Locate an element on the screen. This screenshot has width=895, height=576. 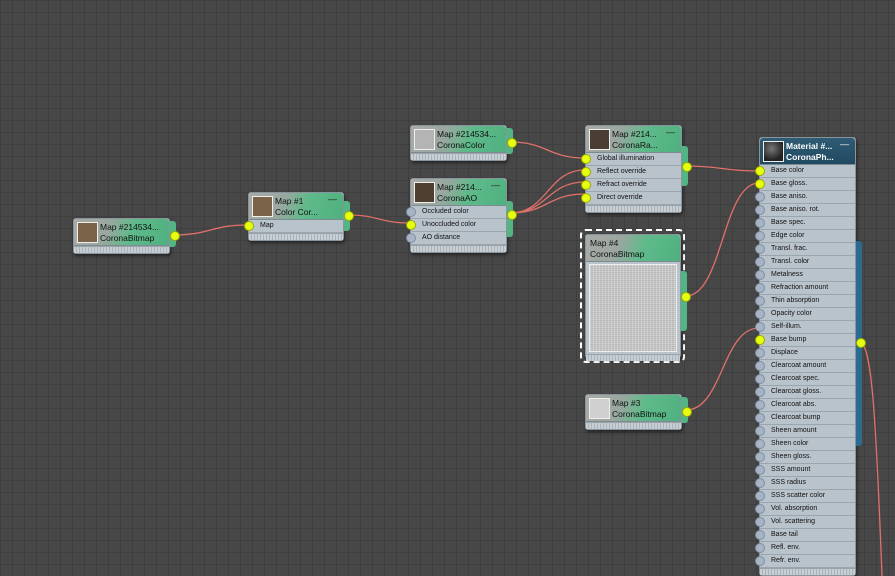
input-slot: Base gloss. is located at coordinates (805, 184).